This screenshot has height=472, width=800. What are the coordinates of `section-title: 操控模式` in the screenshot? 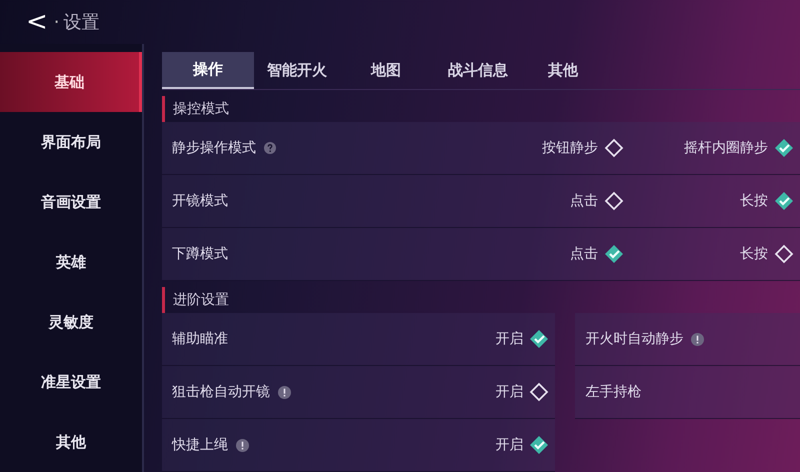 It's located at (481, 109).